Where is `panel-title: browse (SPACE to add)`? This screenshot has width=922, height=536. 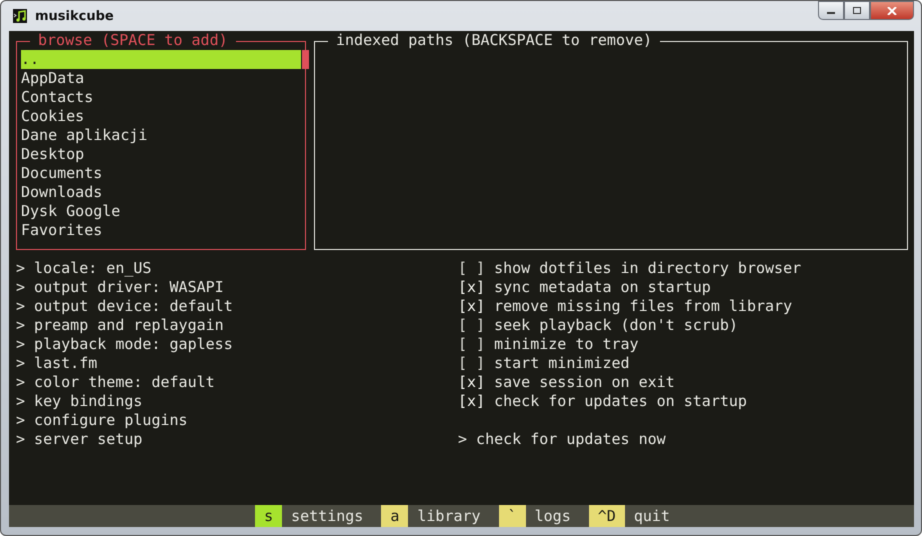
panel-title: browse (SPACE to add) is located at coordinates (133, 40).